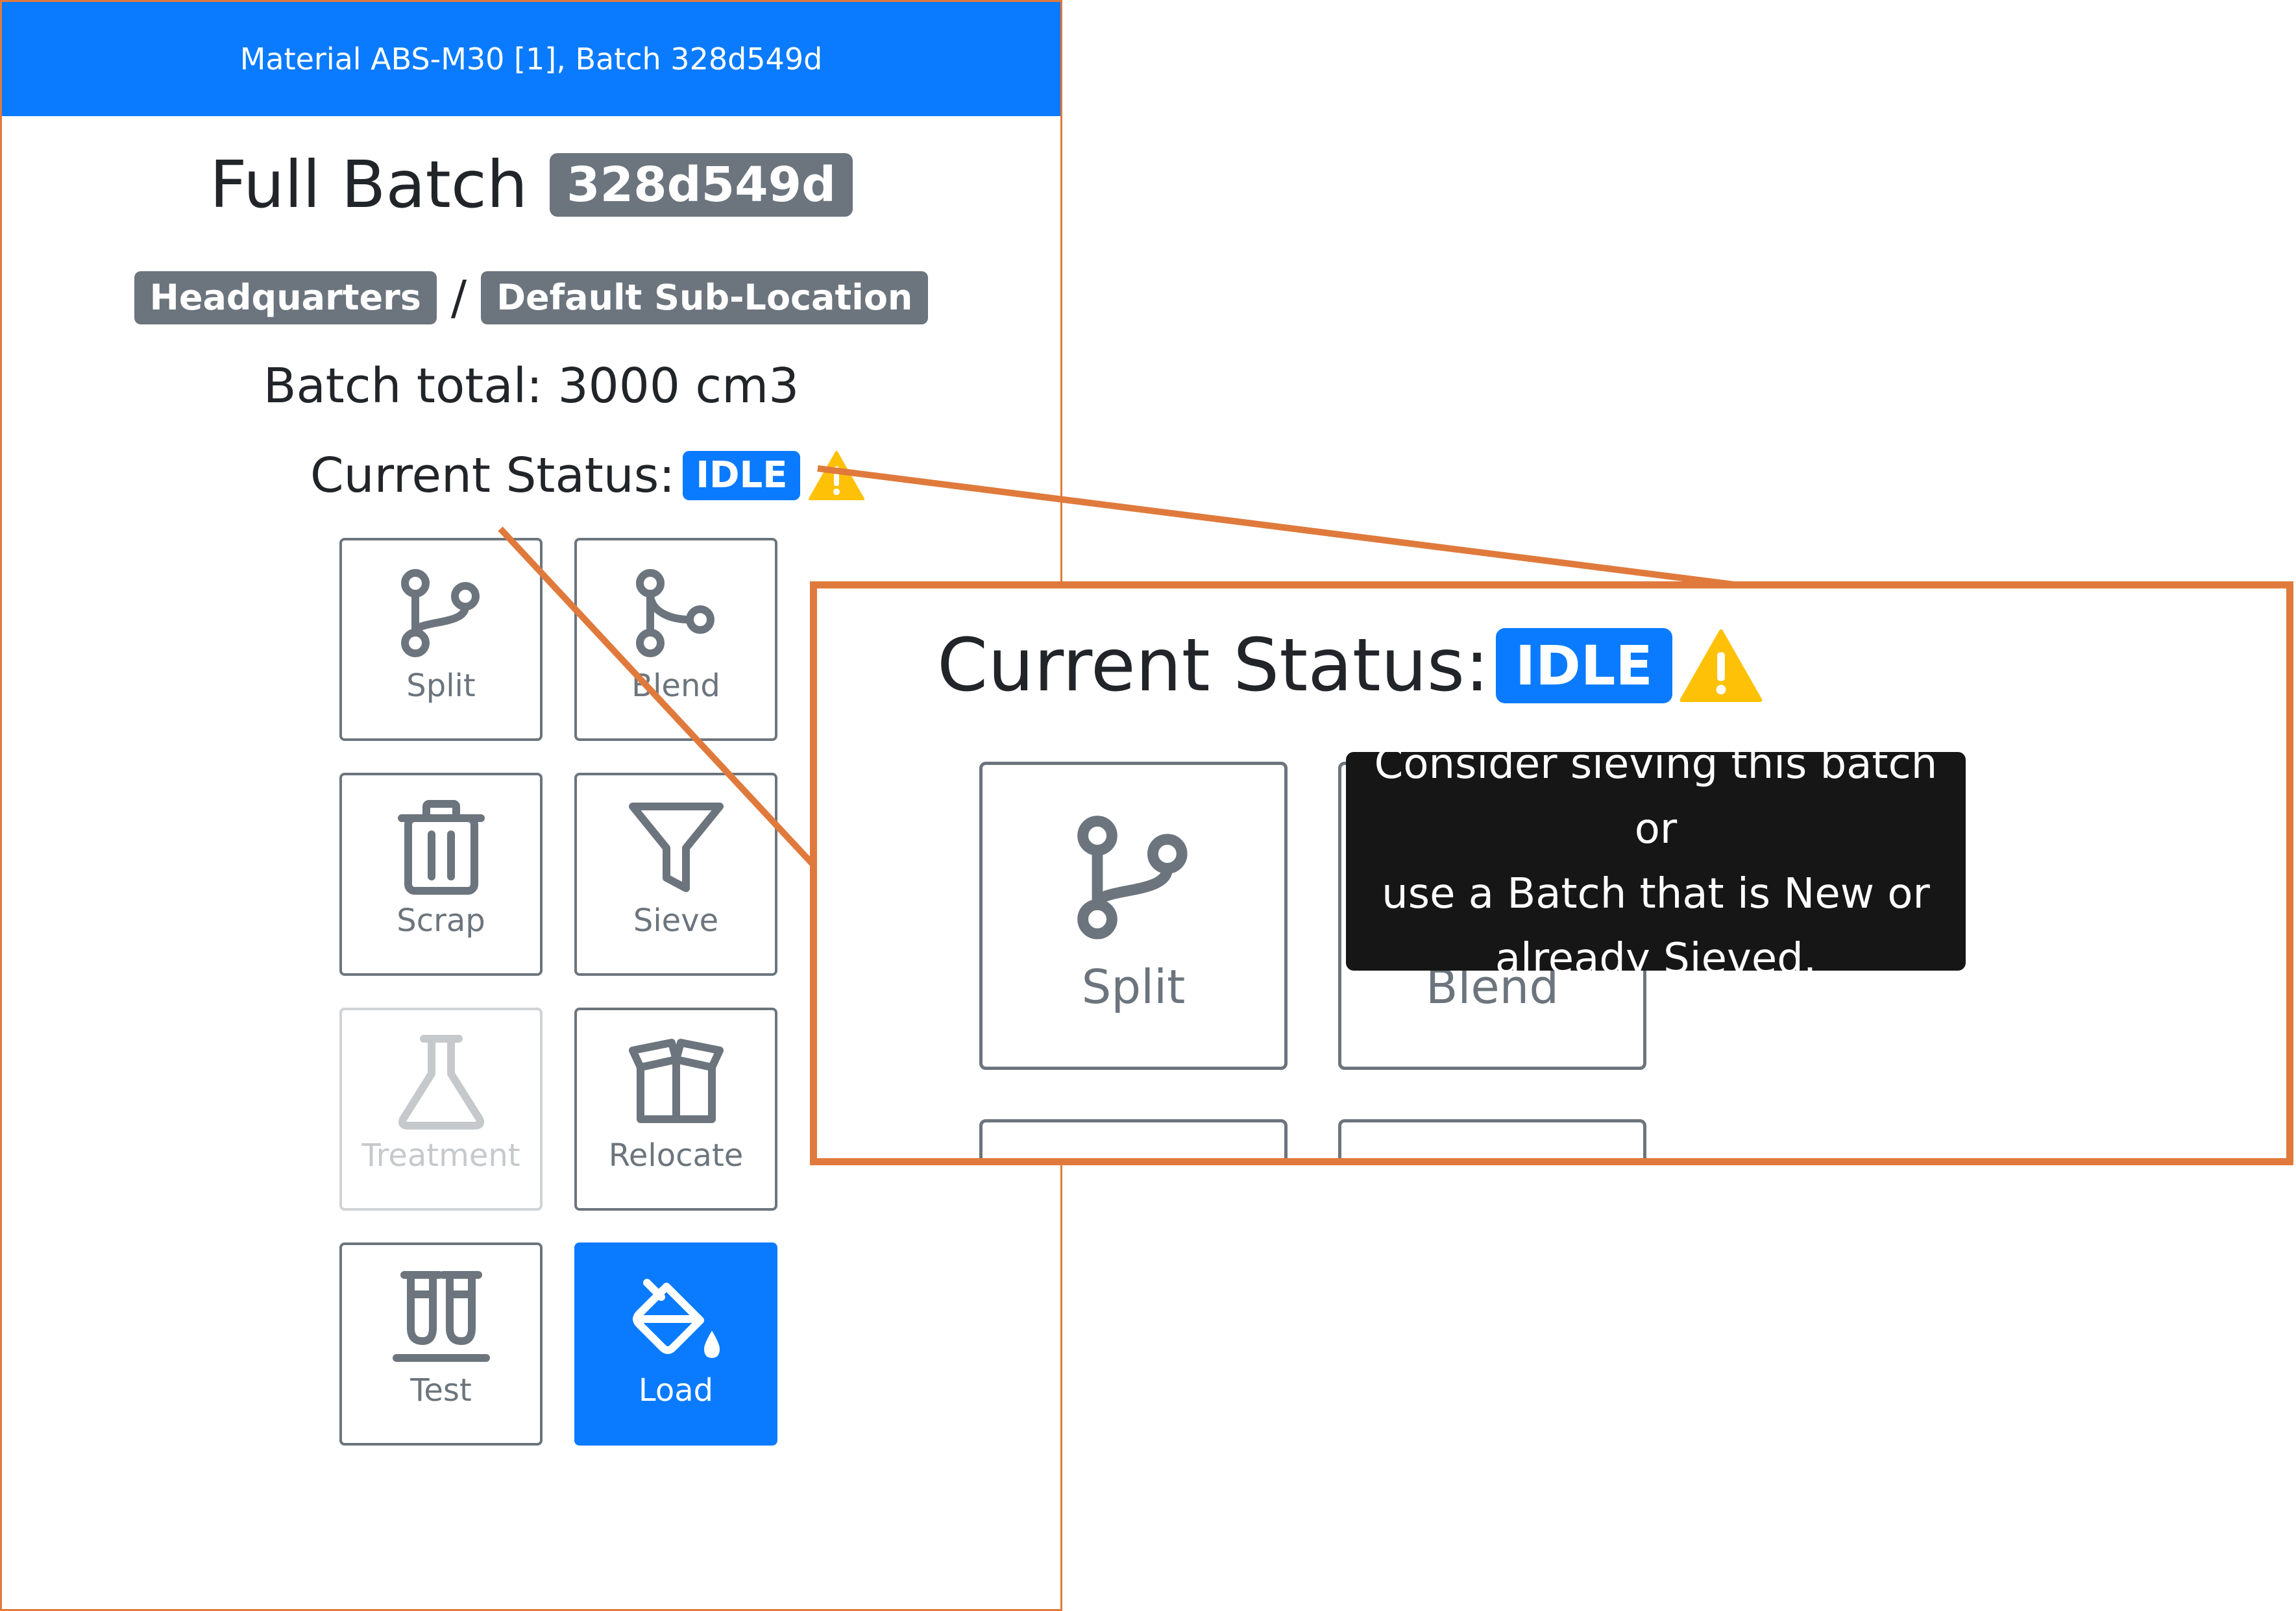  What do you see at coordinates (742, 475) in the screenshot?
I see `status-badge: IDLE` at bounding box center [742, 475].